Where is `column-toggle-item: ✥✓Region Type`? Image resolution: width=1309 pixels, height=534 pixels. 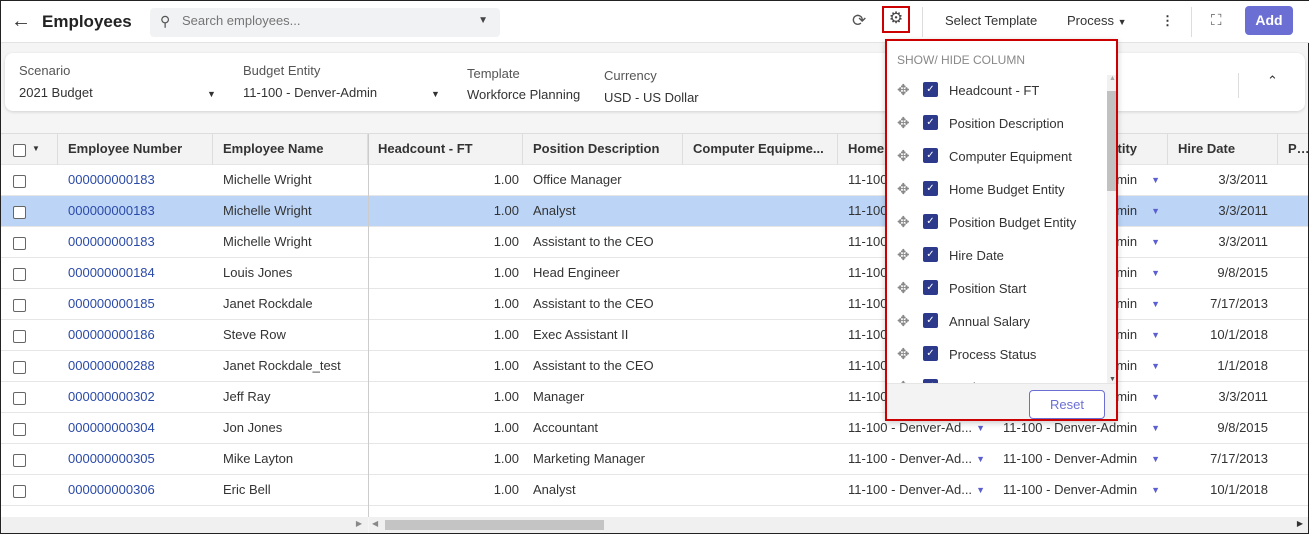 column-toggle-item: ✥✓Region Type is located at coordinates (997, 377).